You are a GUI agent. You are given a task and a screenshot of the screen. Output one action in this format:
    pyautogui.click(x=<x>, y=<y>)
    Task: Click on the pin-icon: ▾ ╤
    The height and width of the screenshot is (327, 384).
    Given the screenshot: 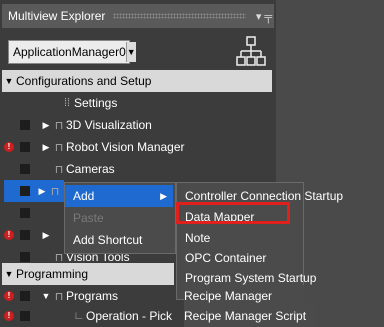 What is the action you would take?
    pyautogui.click(x=264, y=16)
    